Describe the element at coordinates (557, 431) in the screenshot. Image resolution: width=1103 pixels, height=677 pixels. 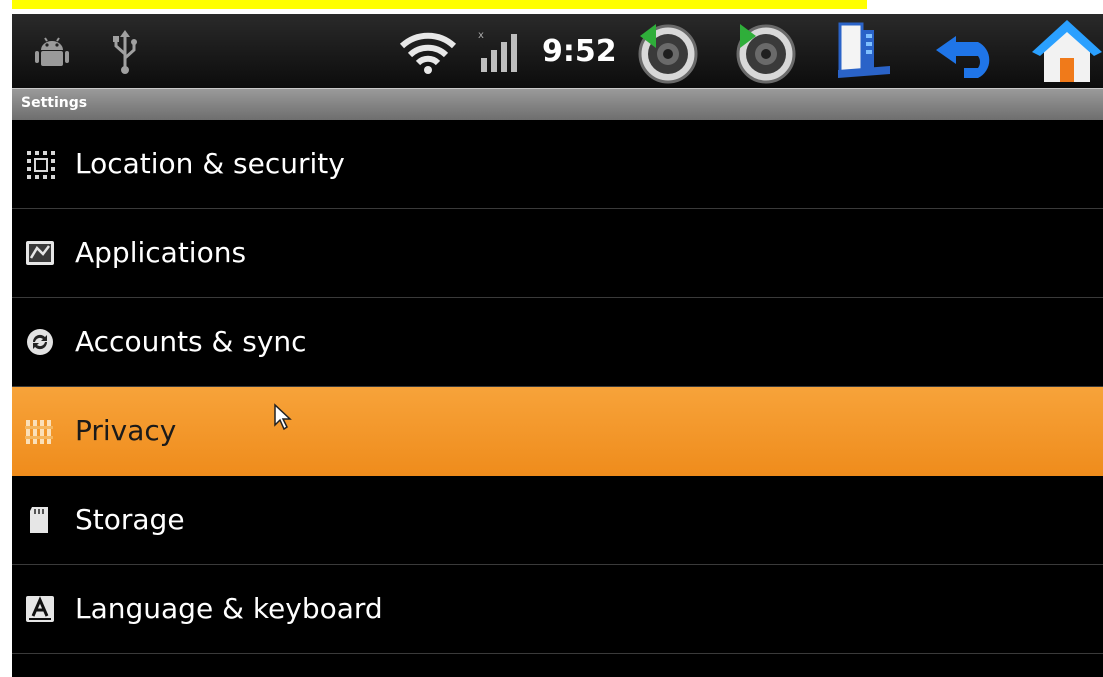
I see `settings-item-privacy: Privacy` at that location.